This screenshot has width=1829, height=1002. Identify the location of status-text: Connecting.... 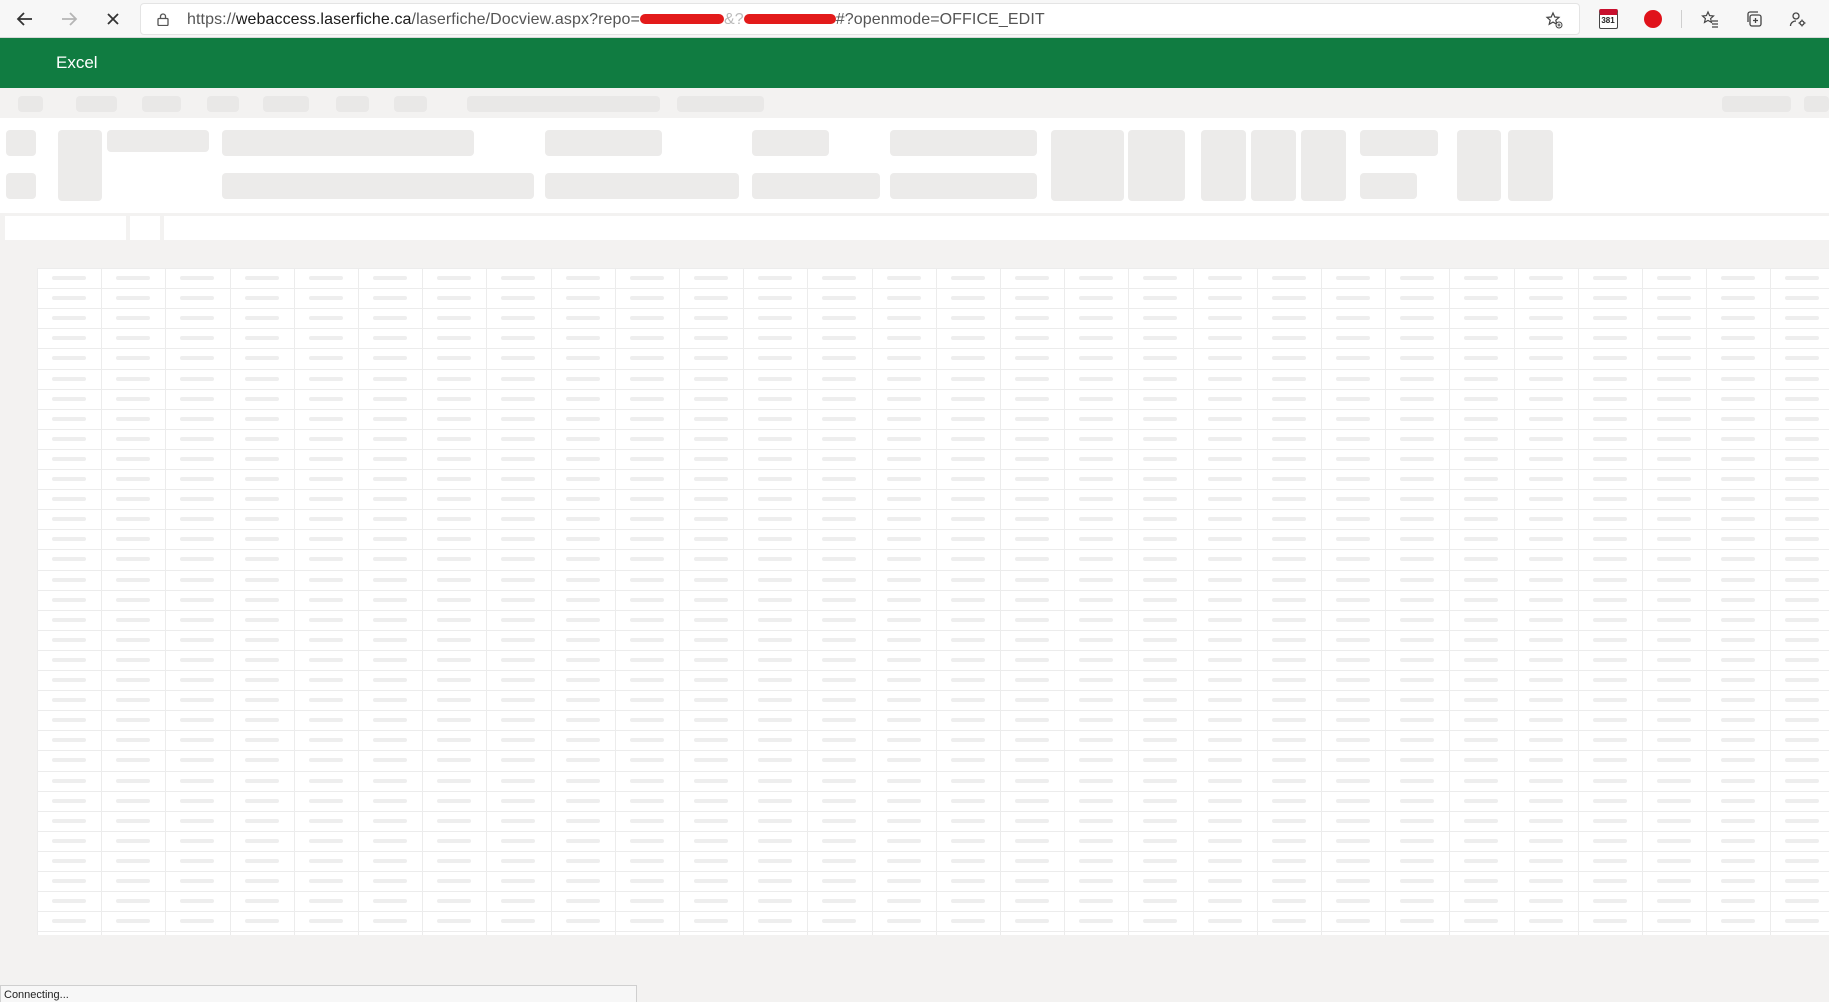
(36, 995).